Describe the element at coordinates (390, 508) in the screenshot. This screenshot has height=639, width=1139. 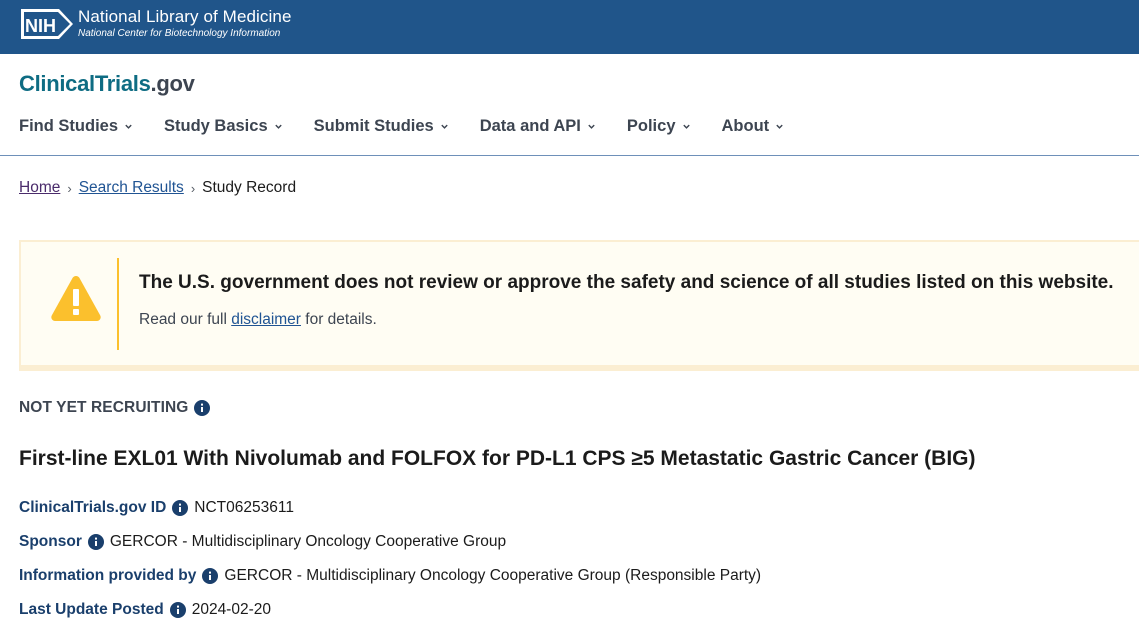
I see `fact-row-id: ClinicalTrials.gov ID NCT06253611` at that location.